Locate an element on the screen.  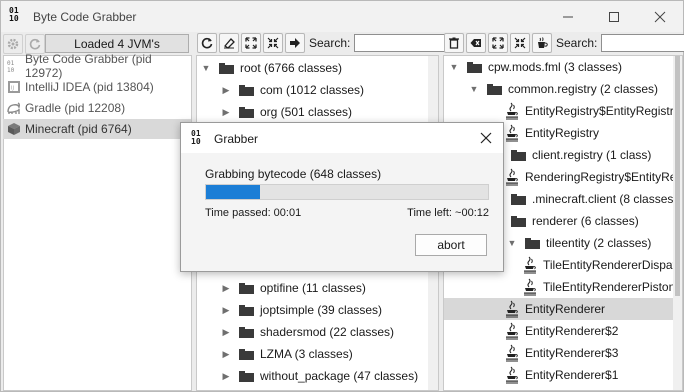
jvm-item-label: IntelliJ IDEA (pid 13804) is located at coordinates (89, 87).